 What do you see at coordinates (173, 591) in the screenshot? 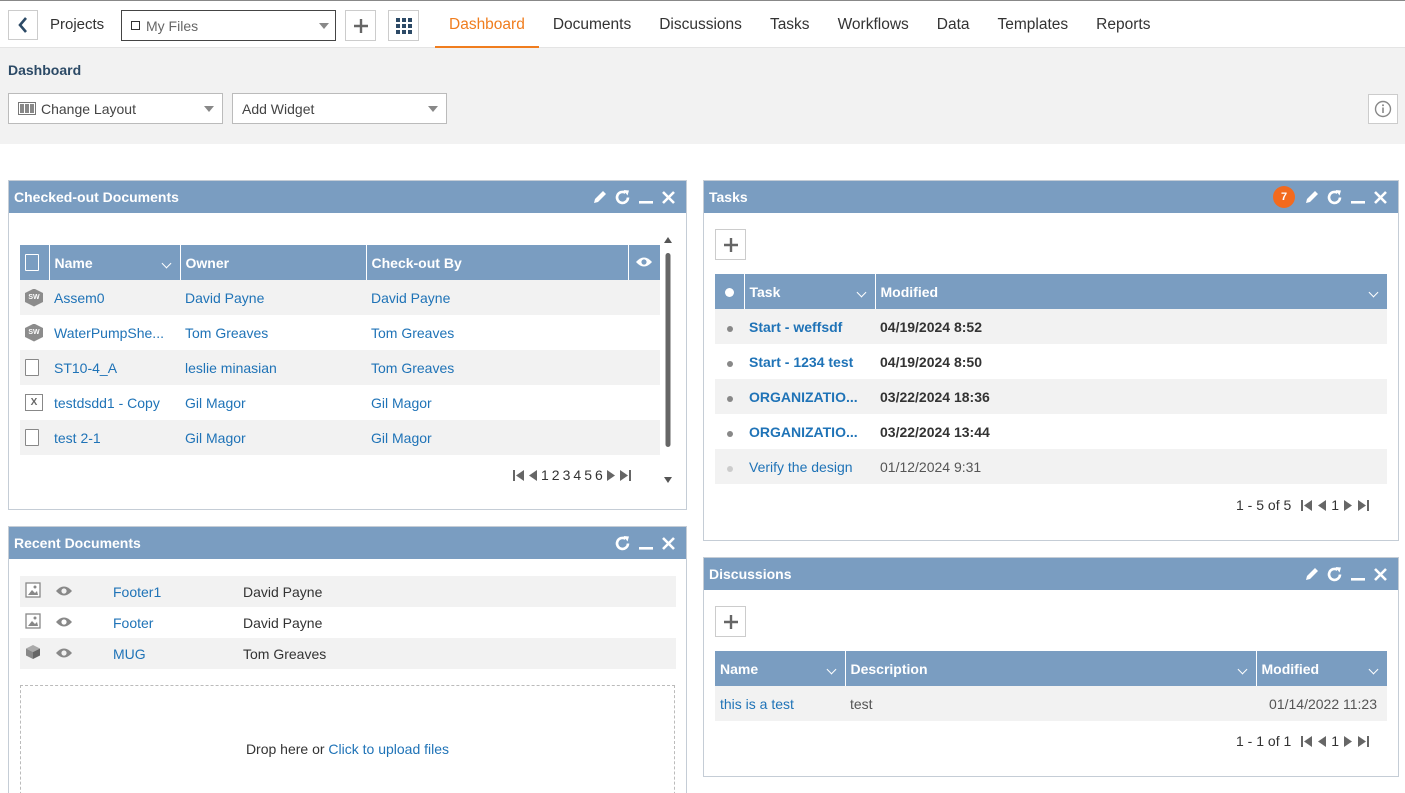
I see `document-name-link: Footer1` at bounding box center [173, 591].